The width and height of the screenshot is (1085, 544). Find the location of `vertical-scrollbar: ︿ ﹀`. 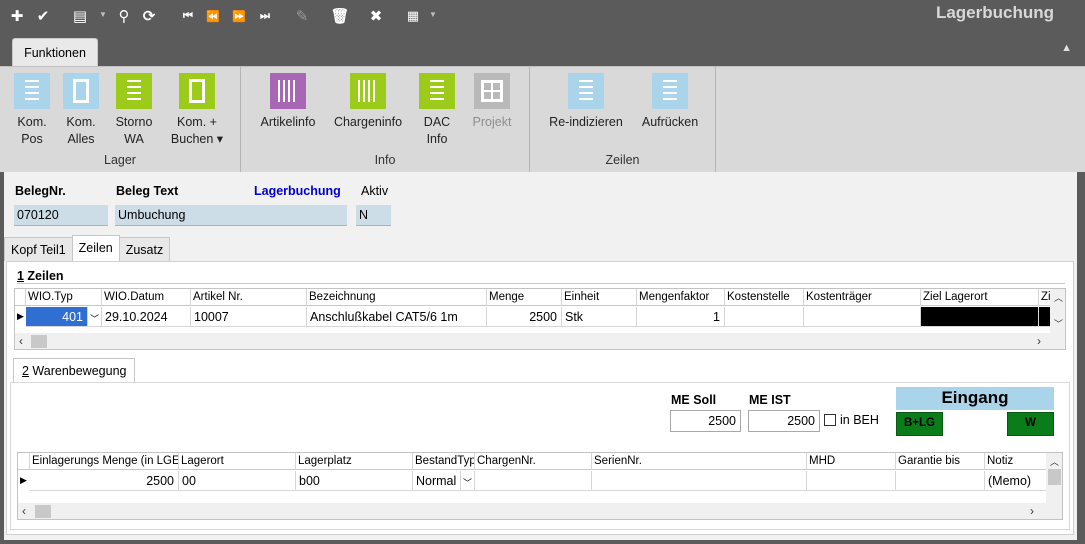

vertical-scrollbar: ︿ ﹀ is located at coordinates (1057, 311).